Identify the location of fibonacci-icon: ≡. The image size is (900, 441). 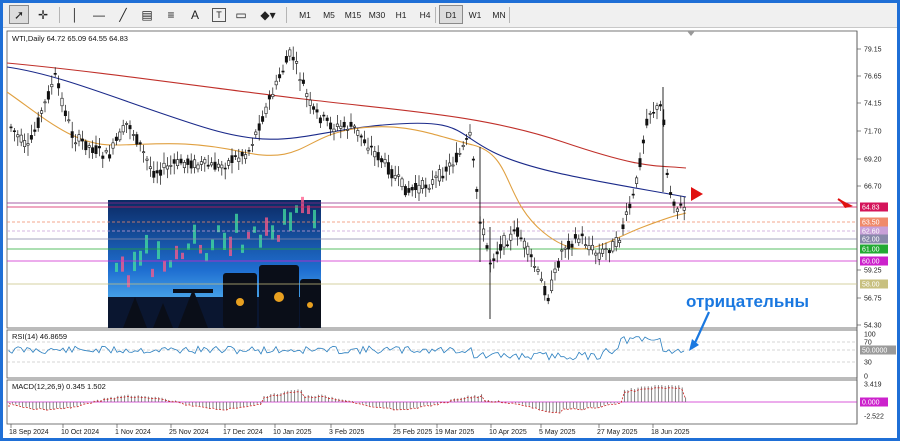
(171, 14).